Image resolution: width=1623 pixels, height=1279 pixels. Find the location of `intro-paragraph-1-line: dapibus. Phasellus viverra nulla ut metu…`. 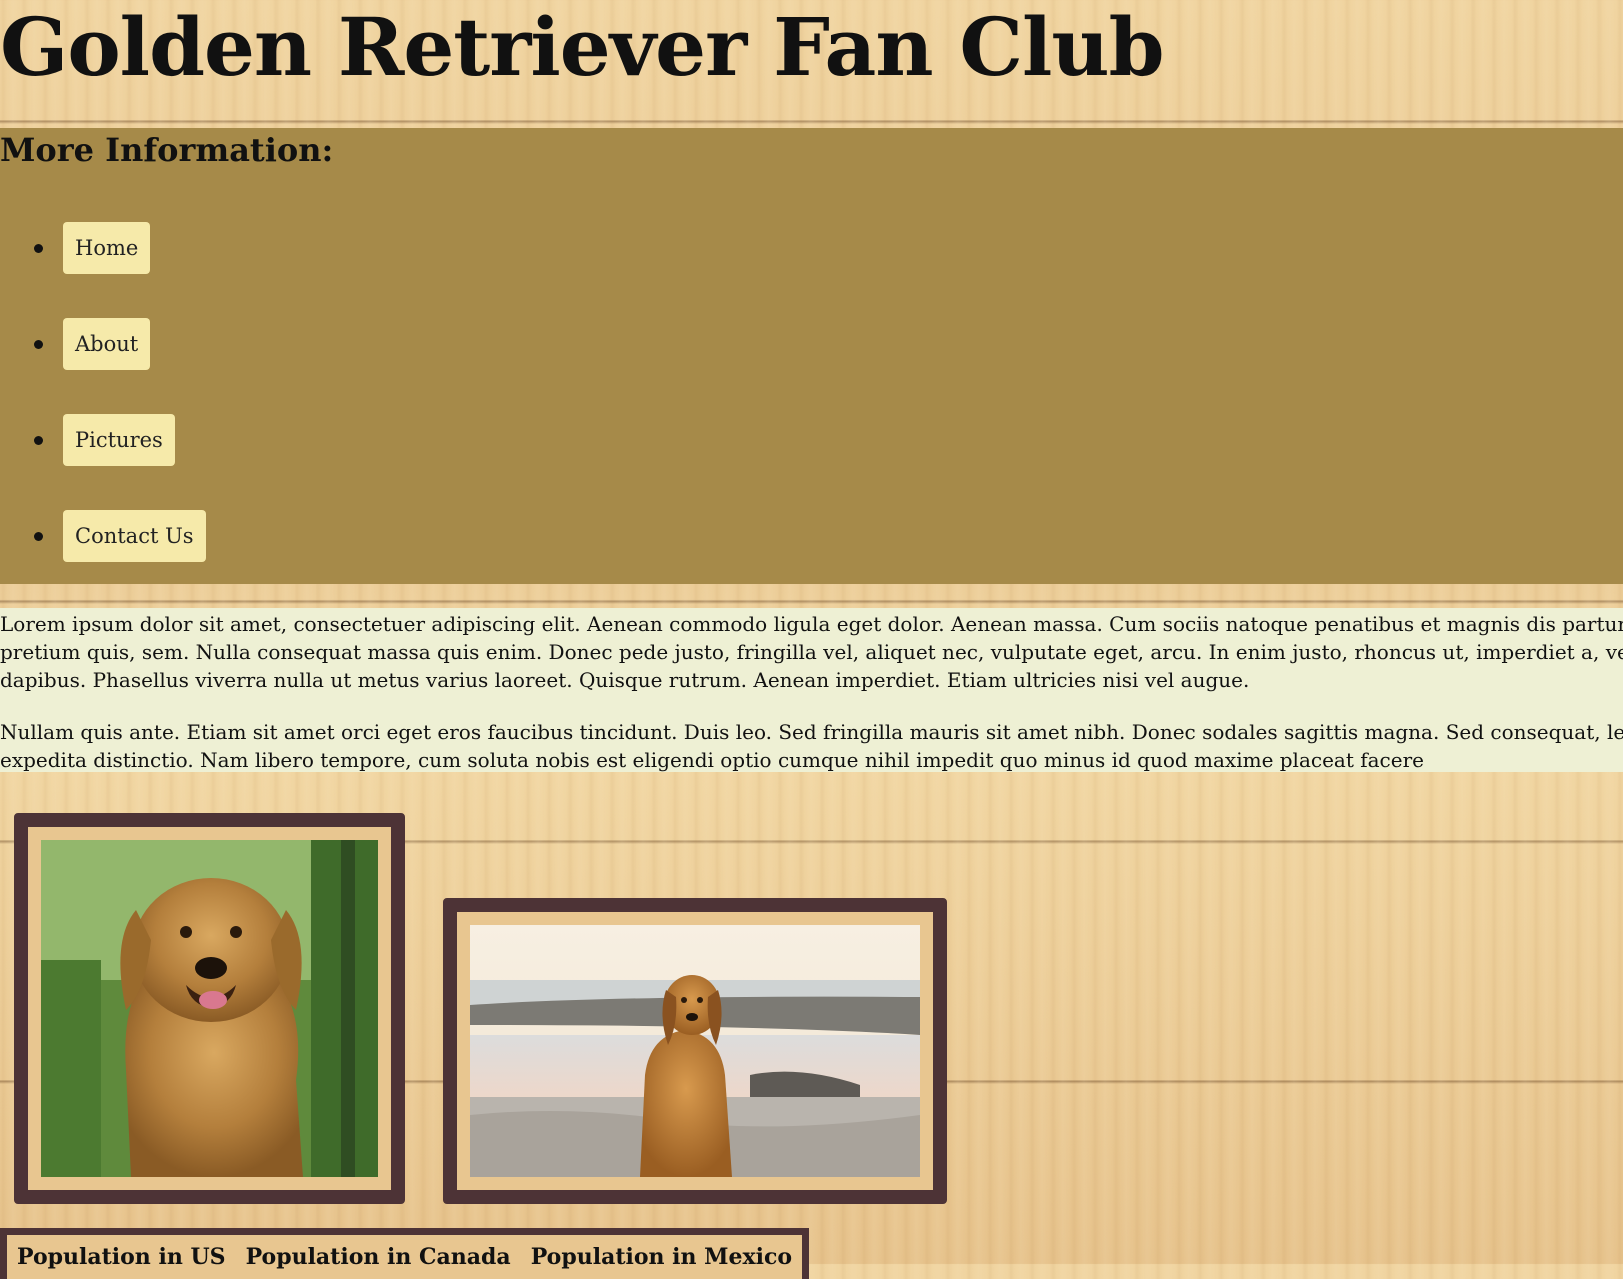

intro-paragraph-1-line: dapibus. Phasellus viverra nulla ut metu… is located at coordinates (624, 680).